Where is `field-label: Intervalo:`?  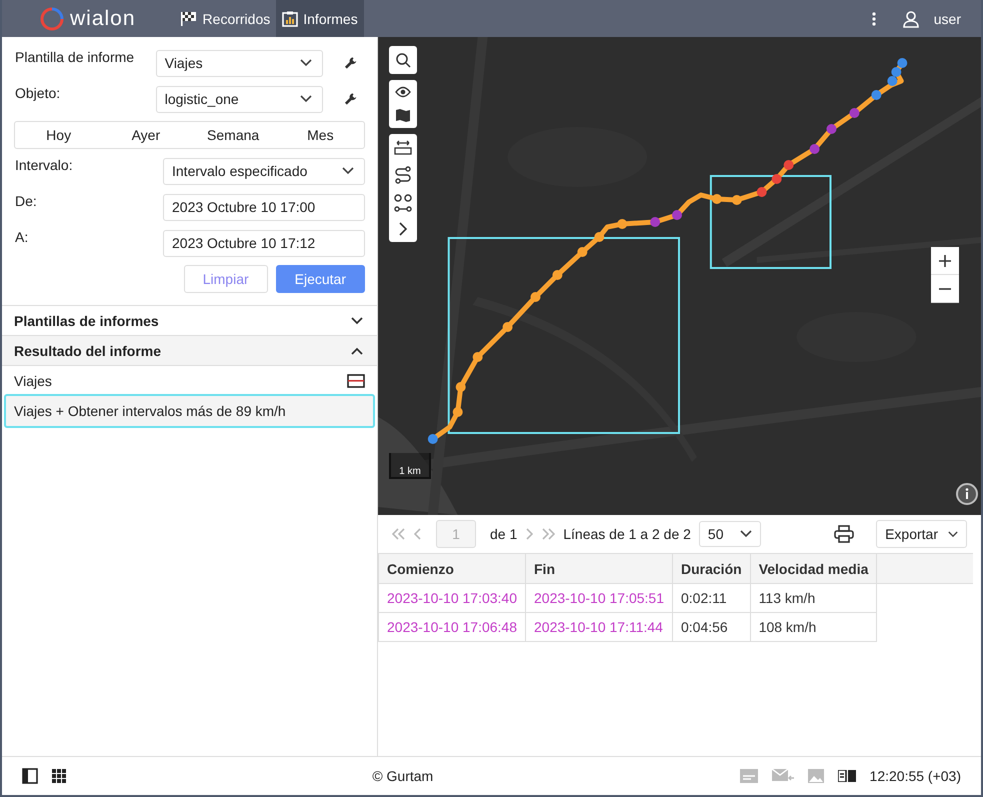
field-label: Intervalo: is located at coordinates (44, 165).